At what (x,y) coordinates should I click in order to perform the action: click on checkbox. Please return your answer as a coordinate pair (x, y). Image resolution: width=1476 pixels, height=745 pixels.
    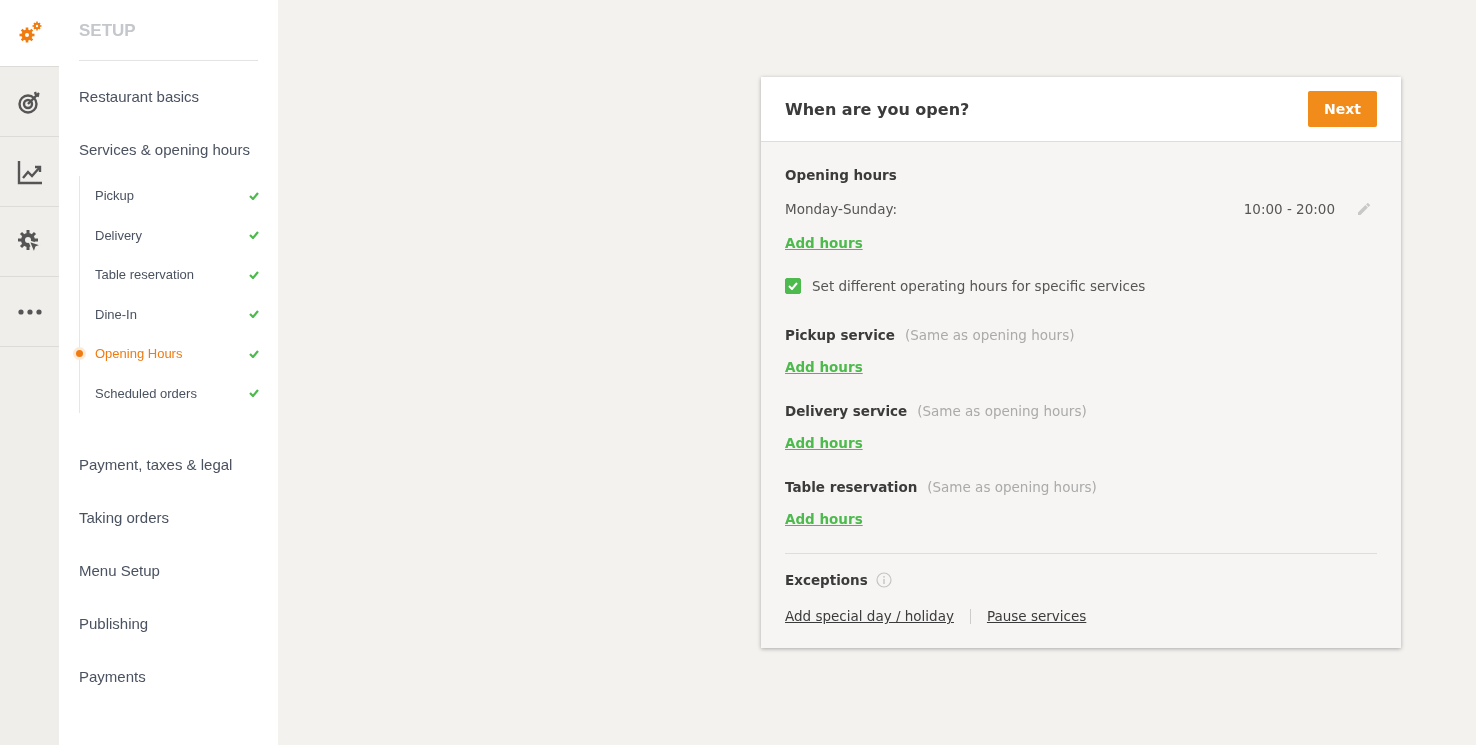
    Looking at the image, I should click on (793, 286).